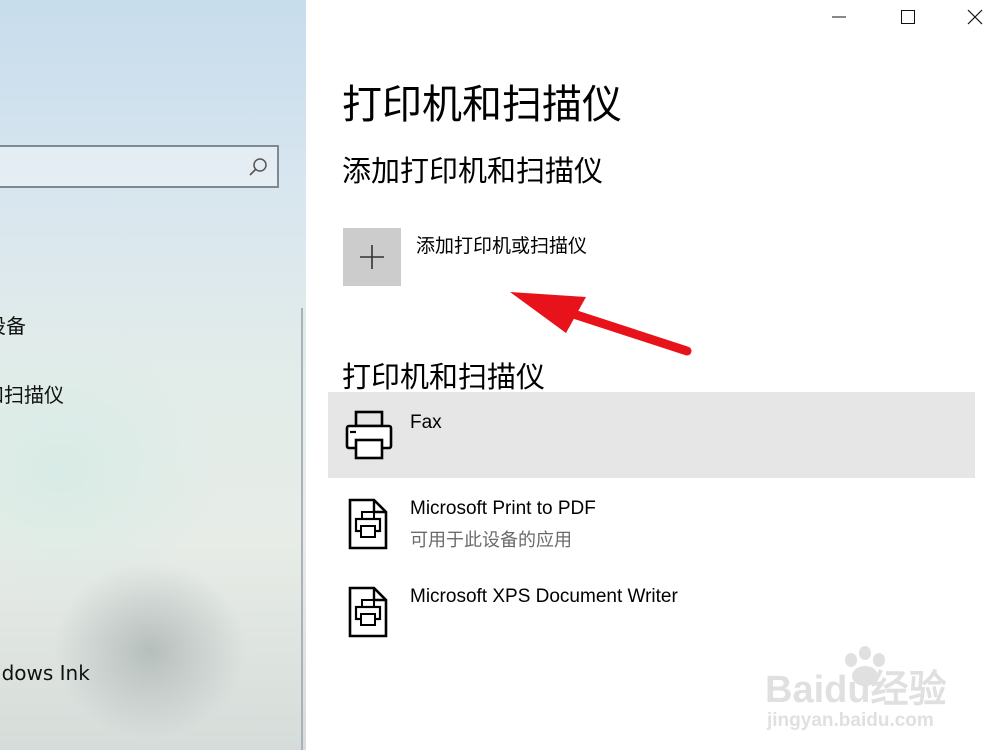  Describe the element at coordinates (601, 324) in the screenshot. I see `annotation-arrow-icon` at that location.